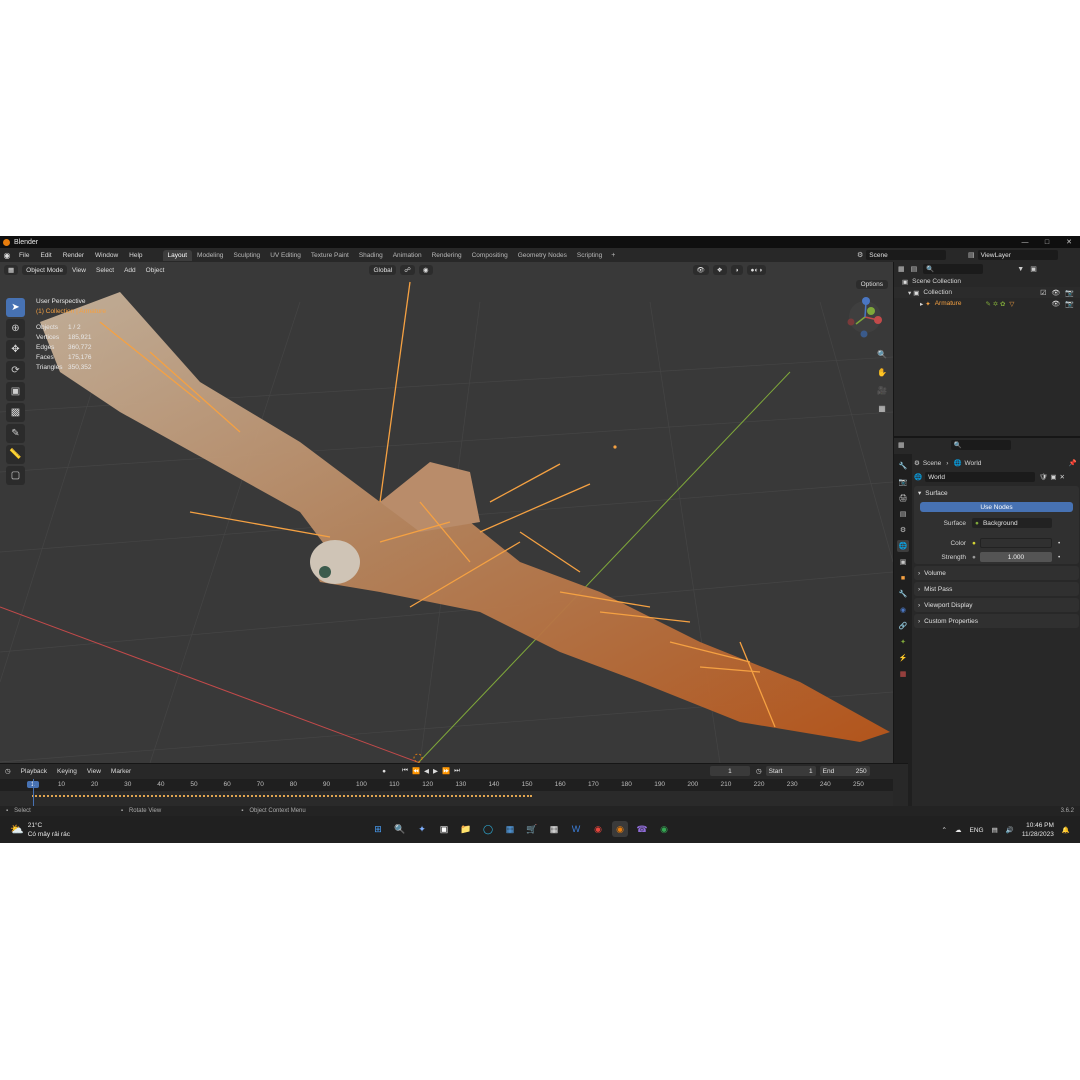 The width and height of the screenshot is (1080, 1080). I want to click on camera-icon: 🎥, so click(882, 390).